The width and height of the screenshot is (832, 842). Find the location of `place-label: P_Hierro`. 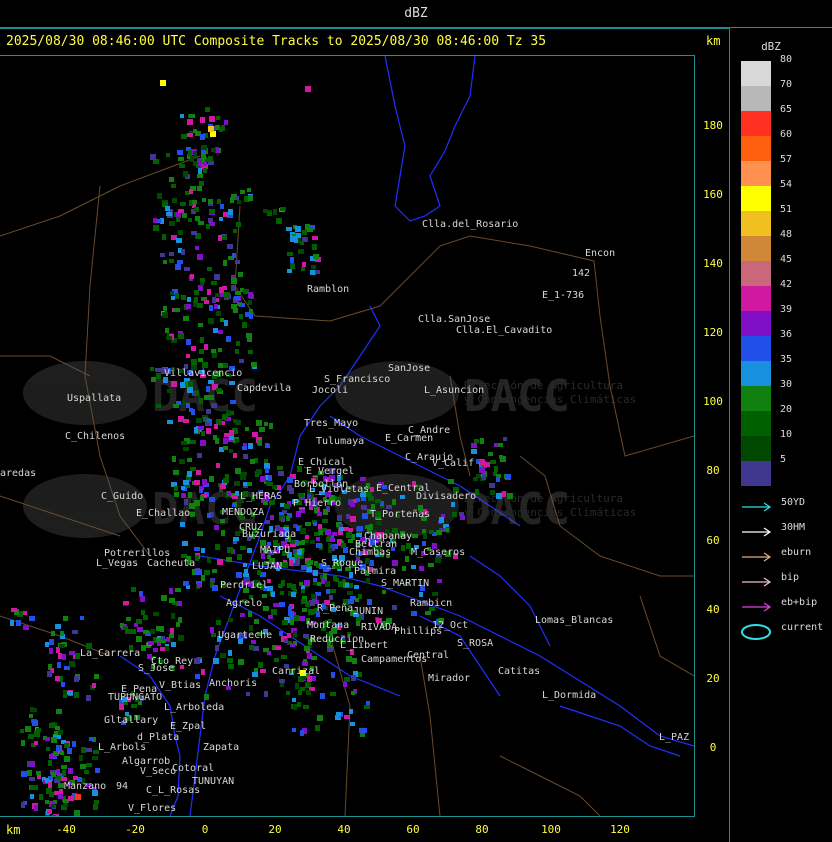

place-label: P_Hierro is located at coordinates (317, 503).